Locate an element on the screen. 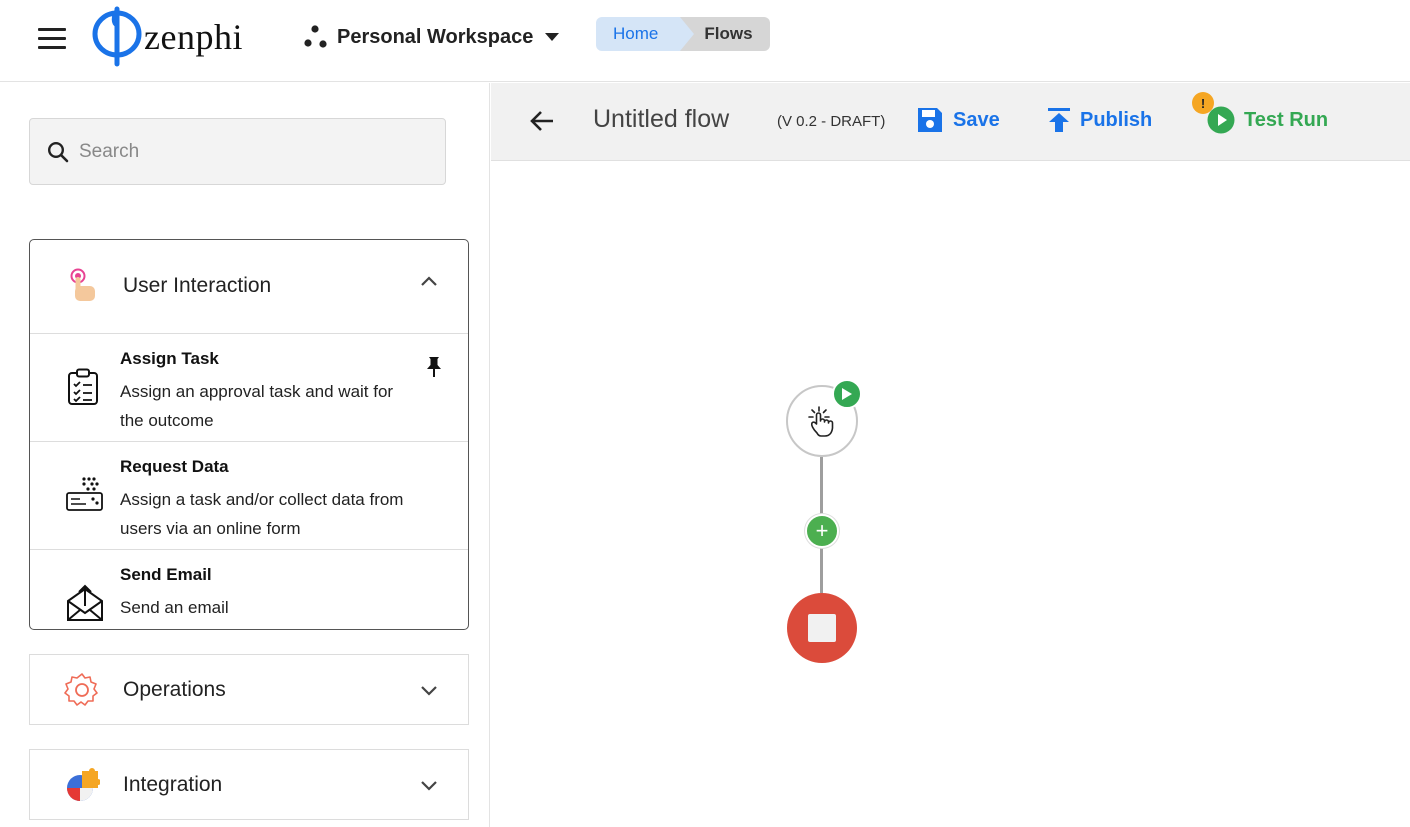 The image size is (1410, 827). trigger-run-badge is located at coordinates (847, 394).